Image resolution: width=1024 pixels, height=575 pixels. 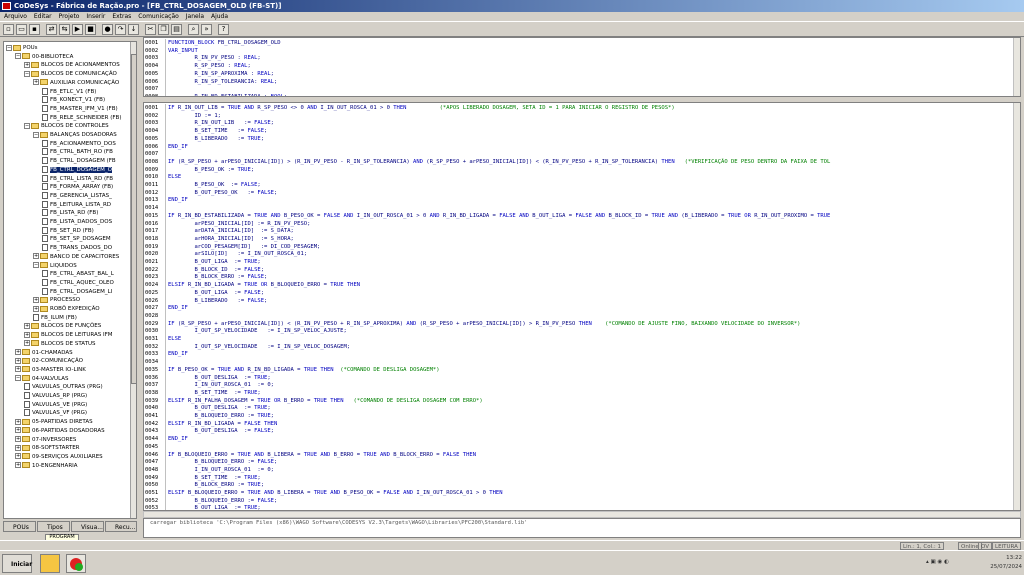 What do you see at coordinates (80, 109) in the screenshot?
I see `tree-item: FB_MASTER_IFM_V1 (FB)` at bounding box center [80, 109].